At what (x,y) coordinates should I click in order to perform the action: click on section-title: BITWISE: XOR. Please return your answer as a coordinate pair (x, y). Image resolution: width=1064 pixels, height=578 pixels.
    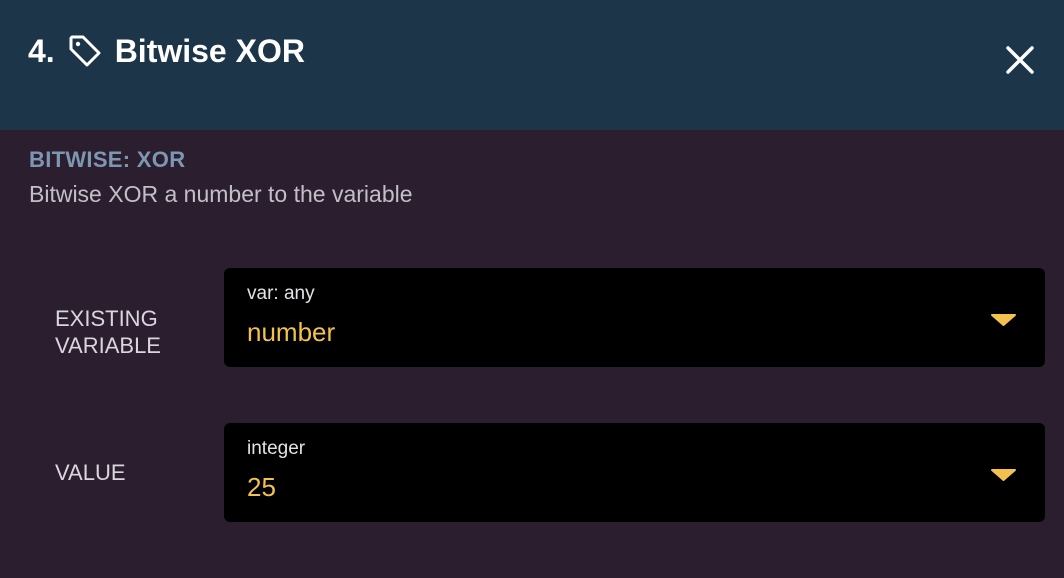
    Looking at the image, I should click on (107, 159).